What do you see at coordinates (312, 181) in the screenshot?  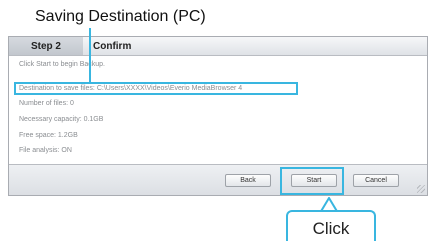 I see `start-button-highlight-box` at bounding box center [312, 181].